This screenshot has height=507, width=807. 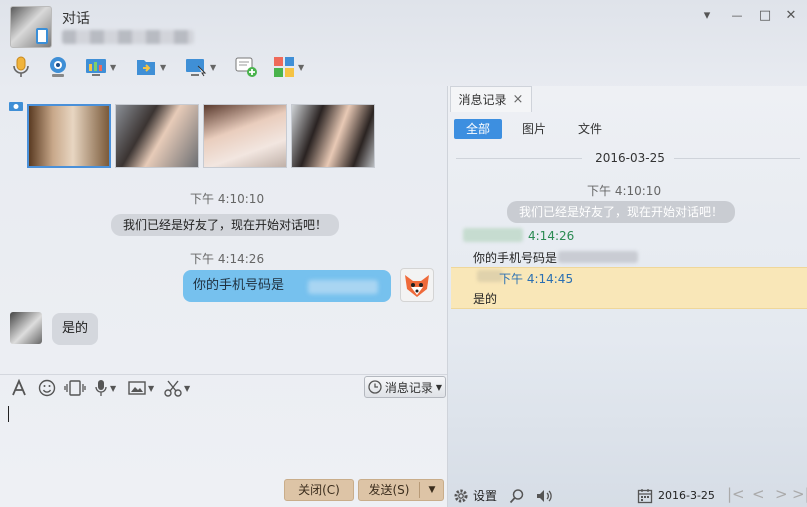 I want to click on system-message: 我们已经是好友了，现在开始对话吧！, so click(x=225, y=225).